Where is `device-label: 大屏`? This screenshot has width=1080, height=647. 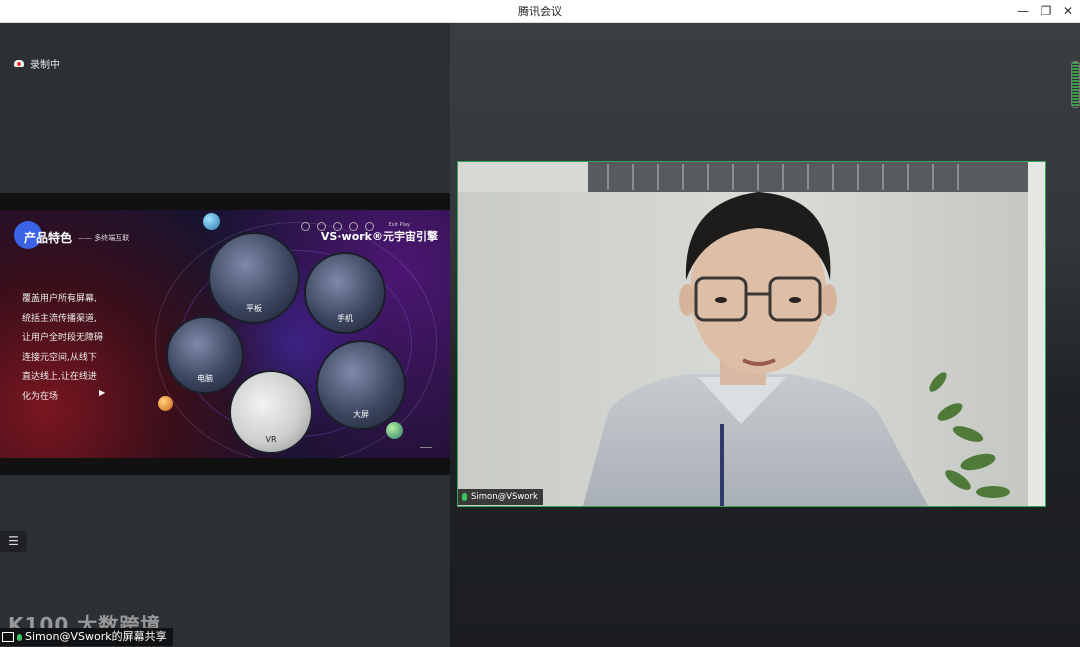
device-label: 大屏 is located at coordinates (361, 414).